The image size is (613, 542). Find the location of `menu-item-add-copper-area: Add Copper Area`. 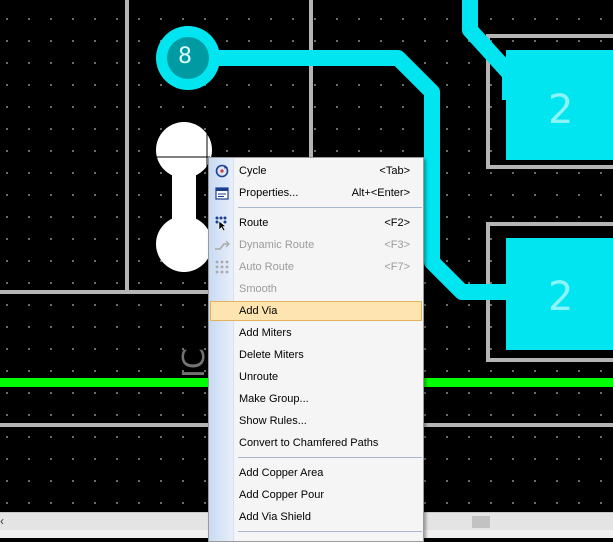

menu-item-add-copper-area: Add Copper Area is located at coordinates (316, 473).